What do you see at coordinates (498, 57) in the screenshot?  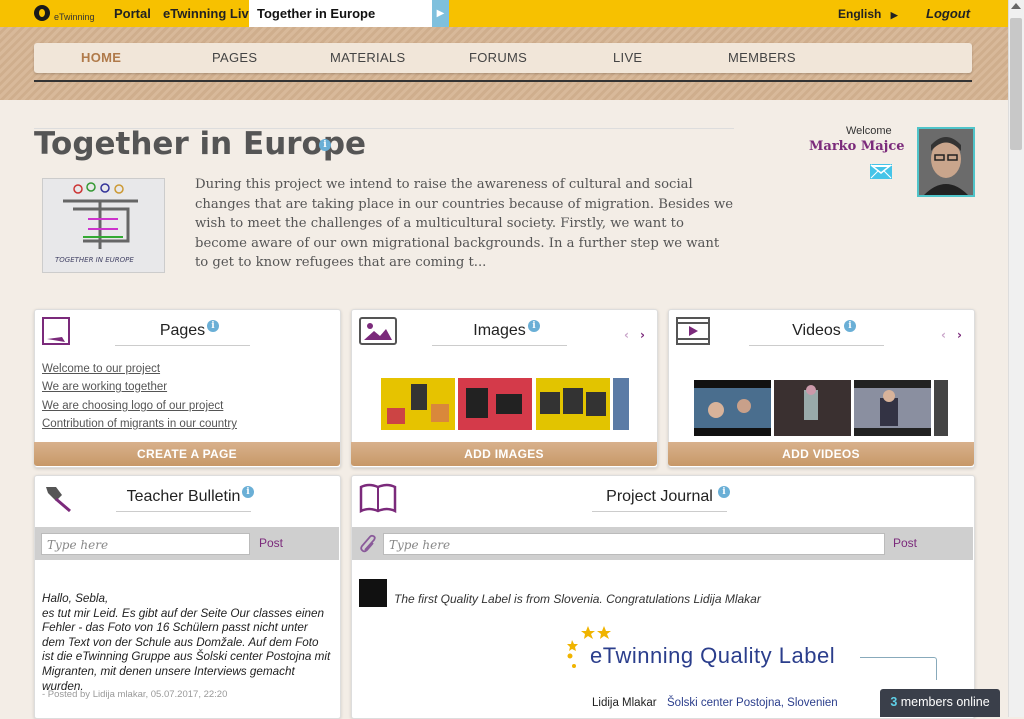 I see `nav-forums: FORUMS` at bounding box center [498, 57].